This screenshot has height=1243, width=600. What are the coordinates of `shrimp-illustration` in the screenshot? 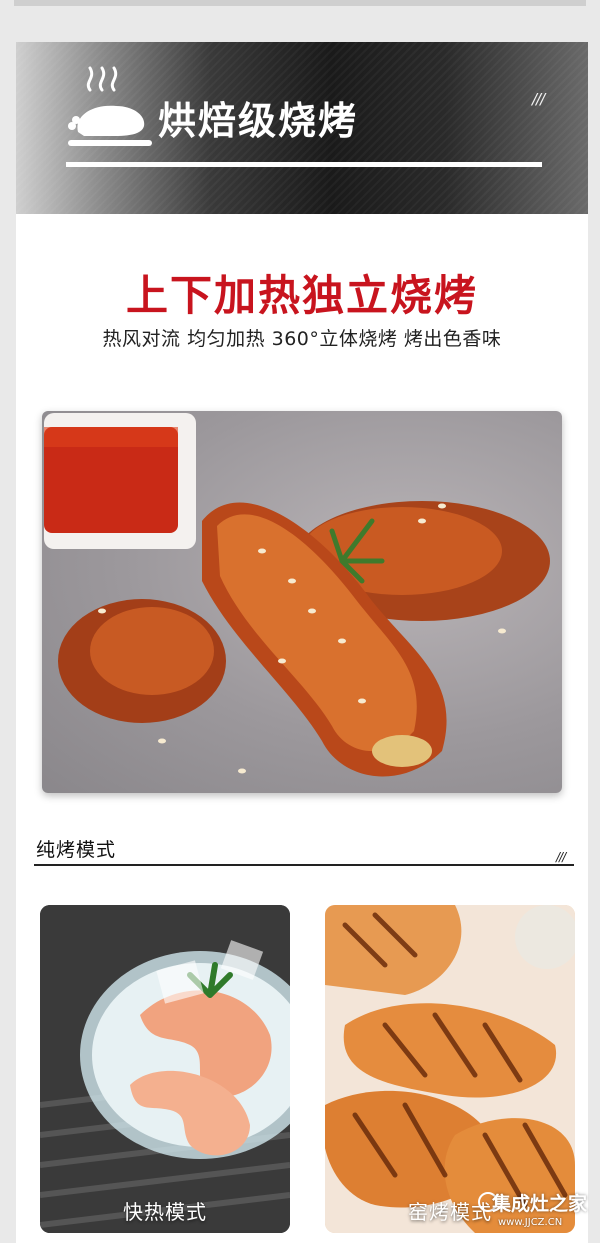 It's located at (165, 1069).